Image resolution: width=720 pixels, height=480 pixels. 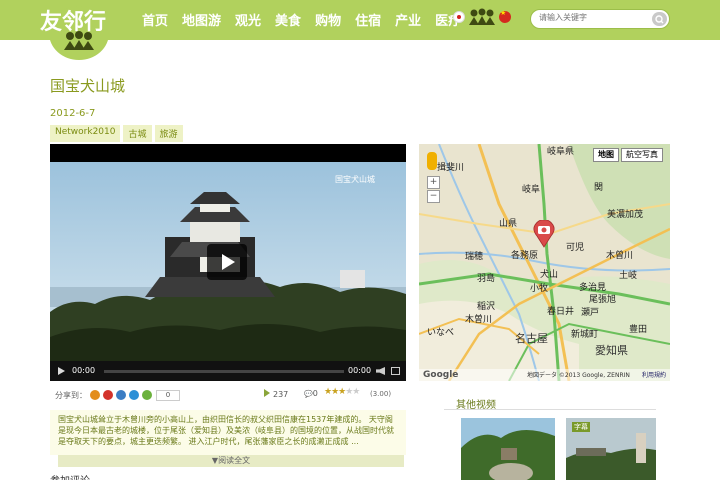 I want to click on map-label: 木曾川, so click(x=620, y=256).